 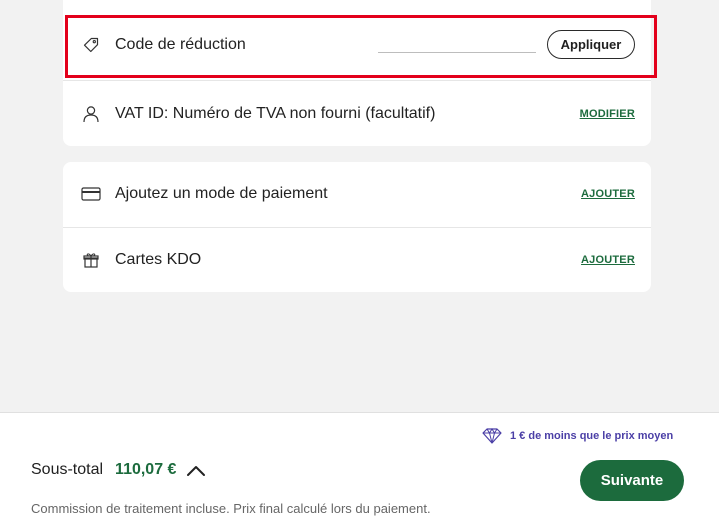 I want to click on price-promo-badge: 1 € de moins que le prix moyen, so click(x=577, y=436).